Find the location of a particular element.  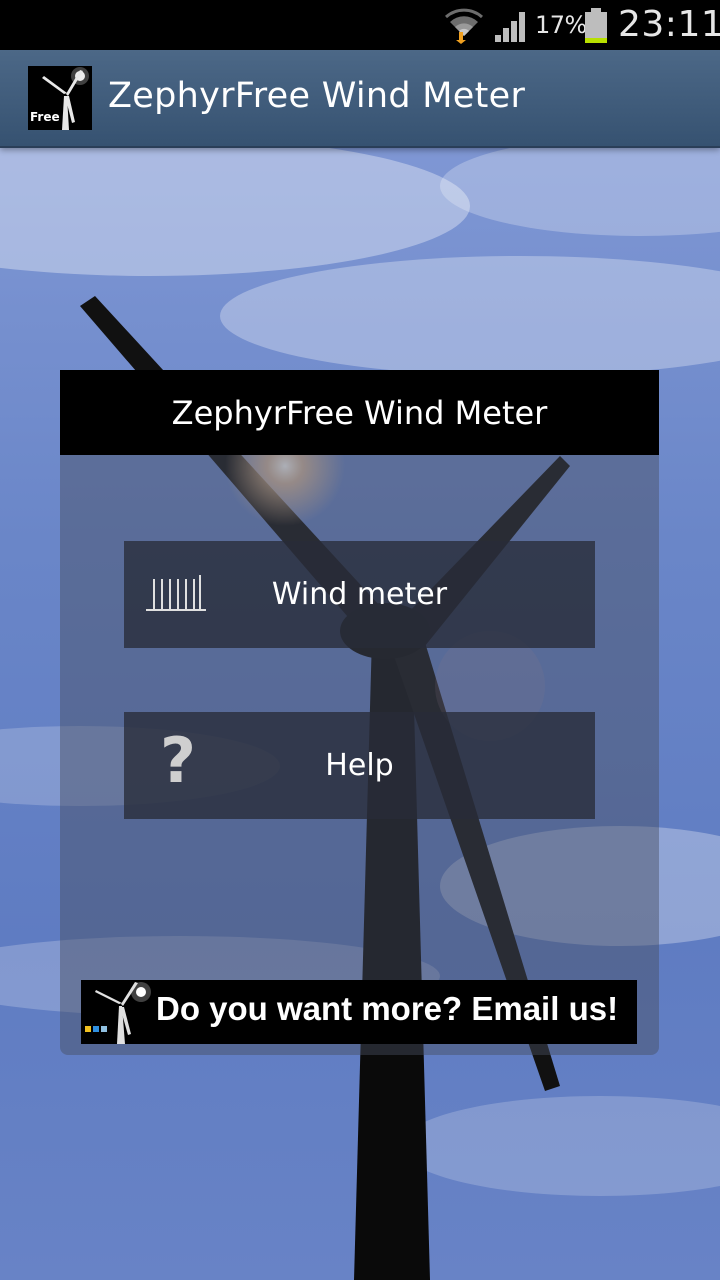

help-label: Help is located at coordinates (359, 765).